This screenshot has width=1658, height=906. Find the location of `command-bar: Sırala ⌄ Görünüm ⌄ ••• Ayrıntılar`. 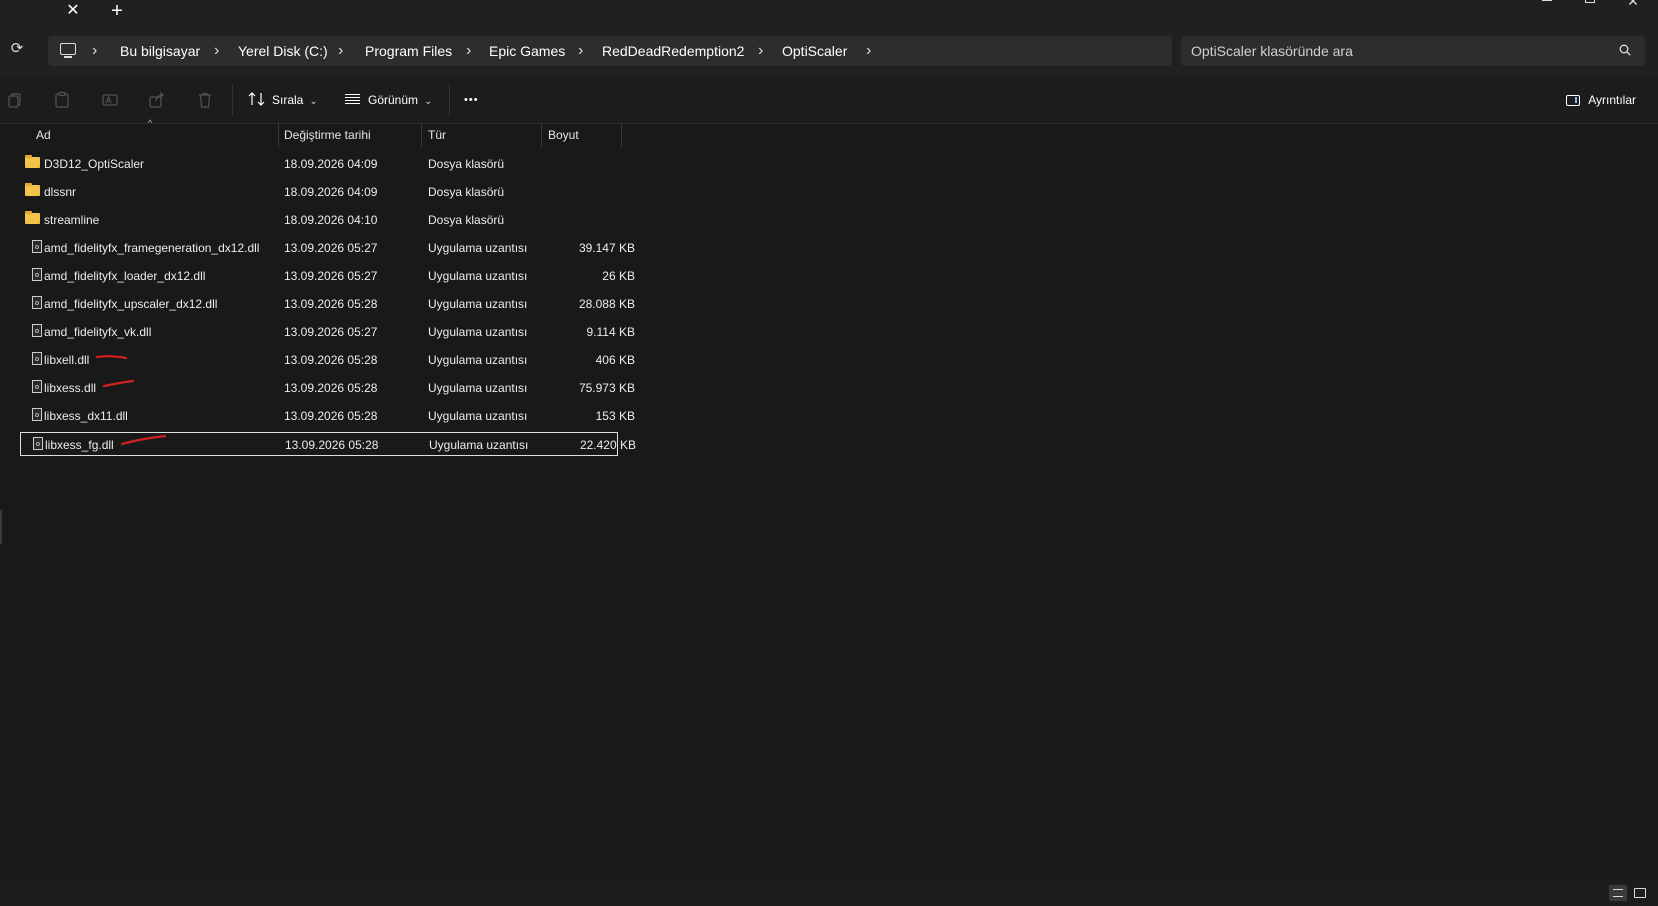

command-bar: Sırala ⌄ Görünüm ⌄ ••• Ayrıntılar is located at coordinates (829, 100).